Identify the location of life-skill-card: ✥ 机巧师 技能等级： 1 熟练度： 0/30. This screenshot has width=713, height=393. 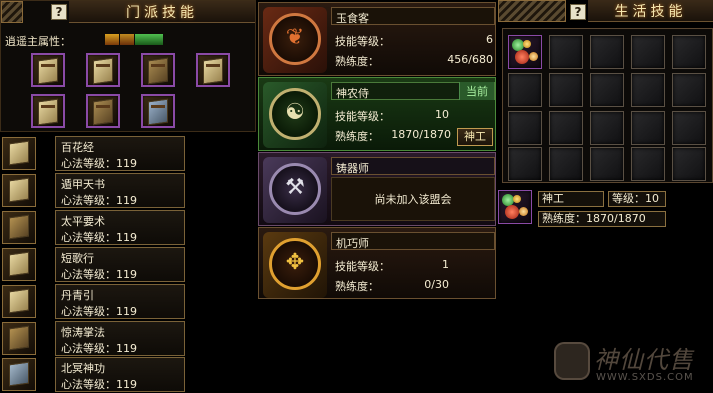
(377, 263).